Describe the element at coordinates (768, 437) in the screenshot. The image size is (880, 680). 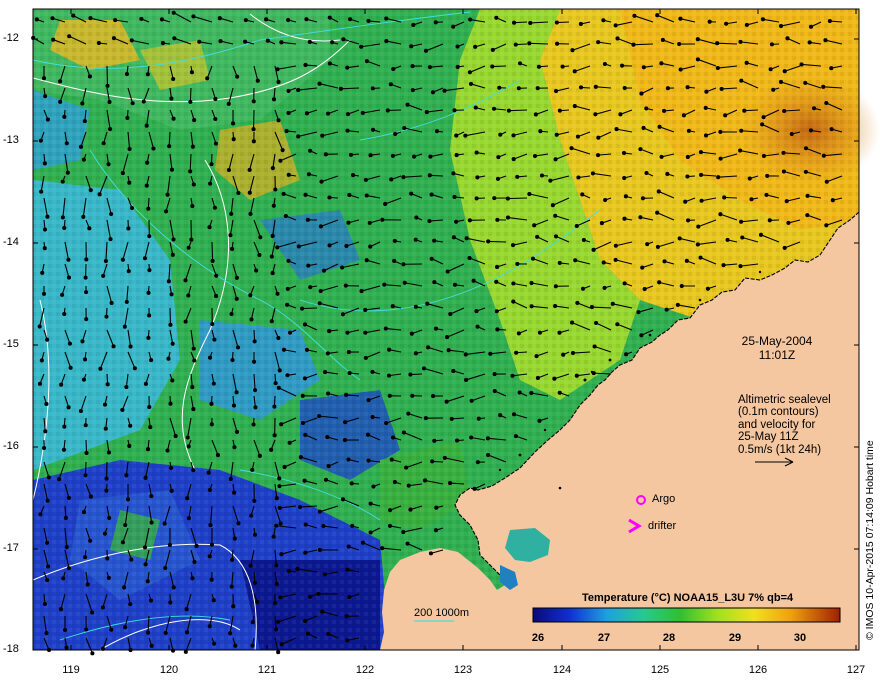
I see `info-line: 25-May 11Z` at that location.